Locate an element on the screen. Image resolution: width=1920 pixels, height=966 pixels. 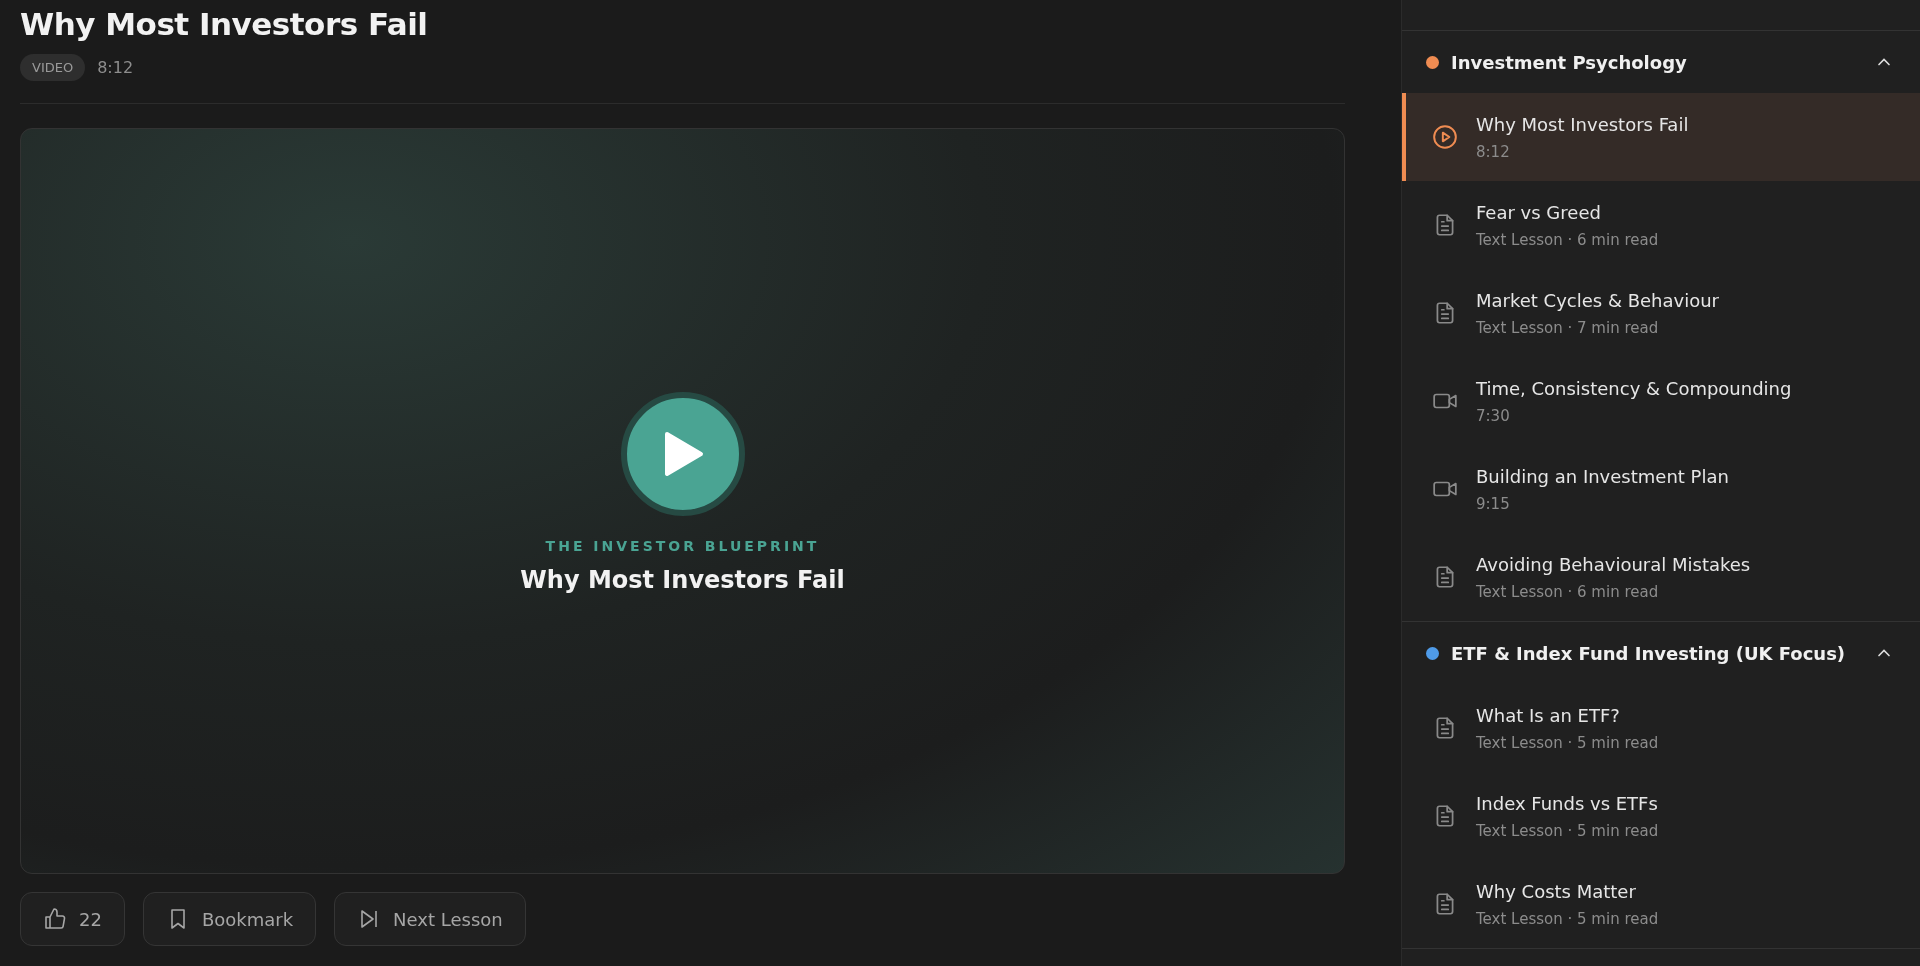
lesson-item-title: Why Costs Matter is located at coordinates (1556, 891).